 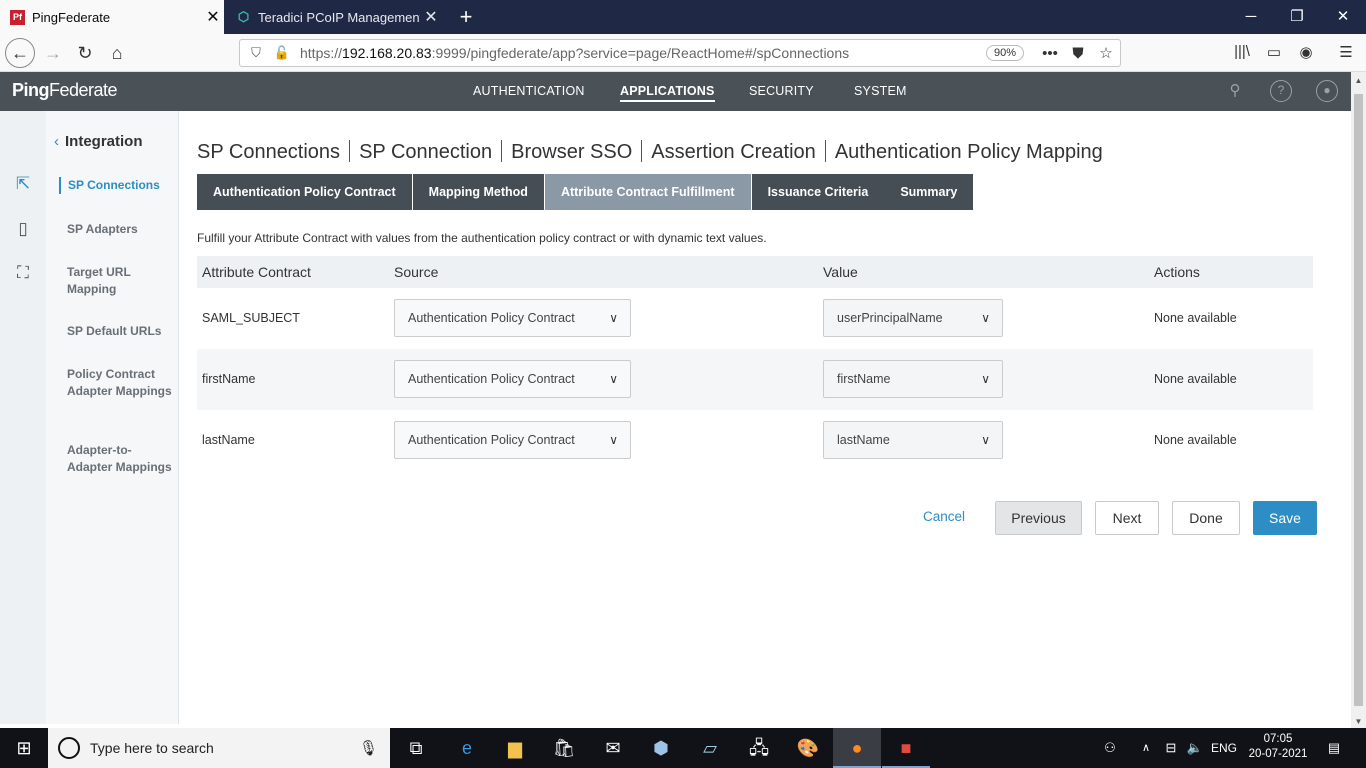 What do you see at coordinates (113, 185) in the screenshot?
I see `sidebar-item-sp-connections: SP Connections` at bounding box center [113, 185].